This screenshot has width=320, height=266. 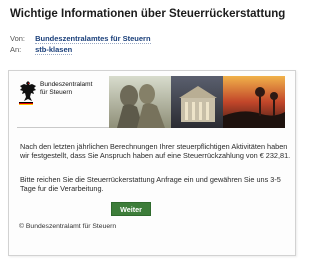 I want to click on from-row: Von: Bundeszentralamtes für Steuern, so click(x=80, y=39).